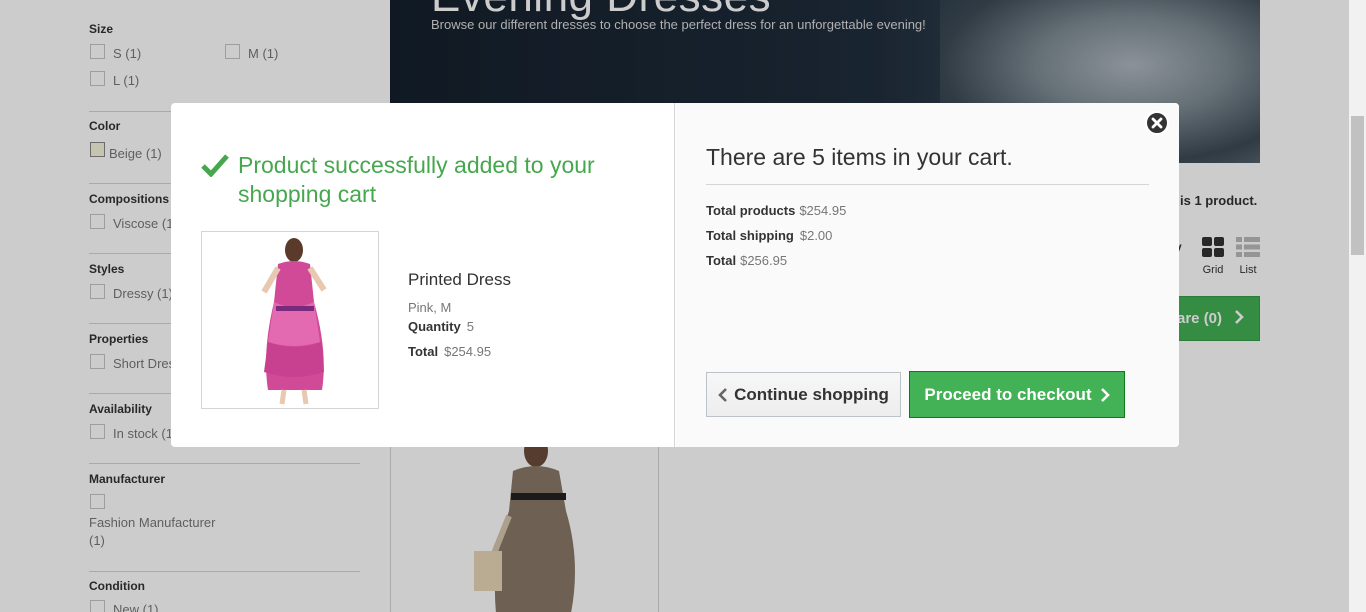 The height and width of the screenshot is (612, 1366). I want to click on continue-shopping-button: Continue shopping, so click(803, 394).